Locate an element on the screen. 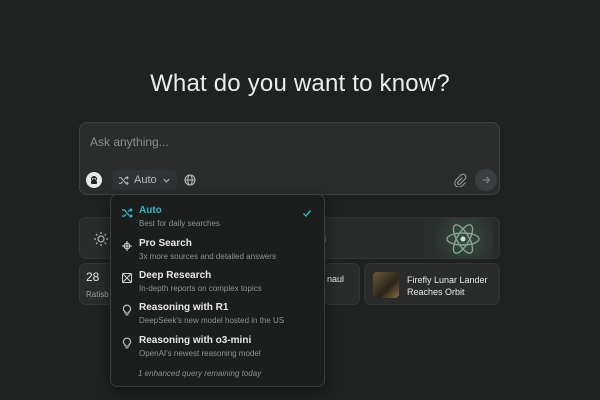 The width and height of the screenshot is (600, 400). stock-label: Ratisb is located at coordinates (97, 294).